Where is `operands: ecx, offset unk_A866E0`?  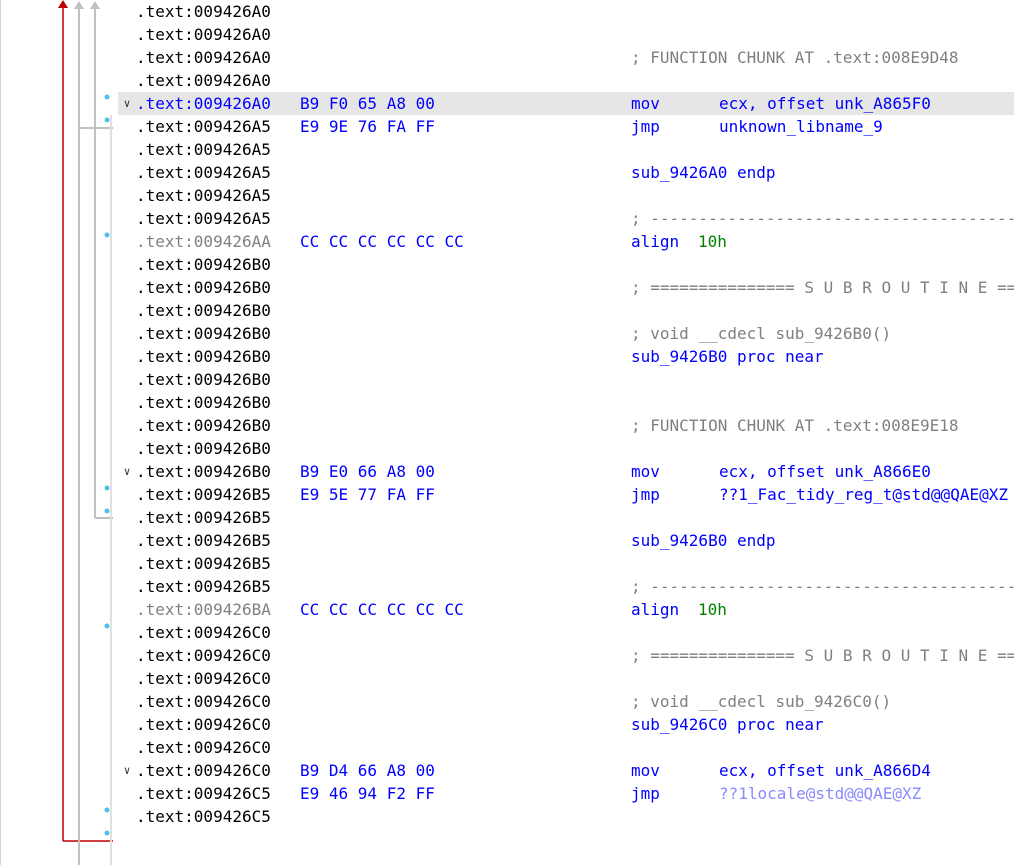 operands: ecx, offset unk_A866E0 is located at coordinates (825, 471).